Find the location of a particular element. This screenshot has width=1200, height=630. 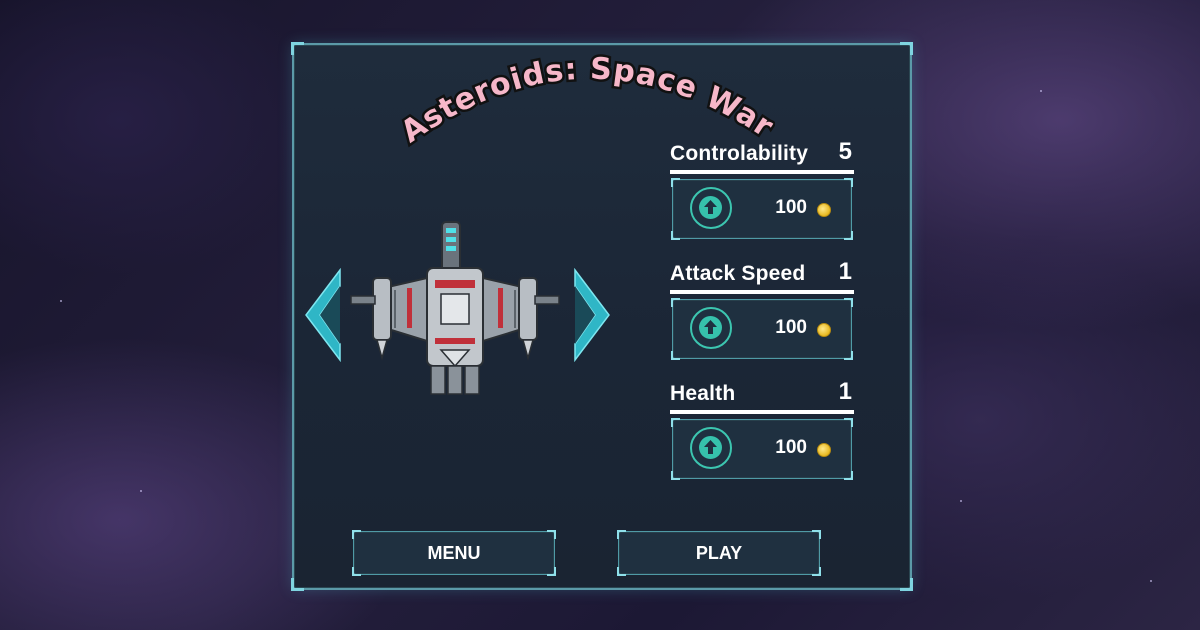

next-ship-button is located at coordinates (593, 315).